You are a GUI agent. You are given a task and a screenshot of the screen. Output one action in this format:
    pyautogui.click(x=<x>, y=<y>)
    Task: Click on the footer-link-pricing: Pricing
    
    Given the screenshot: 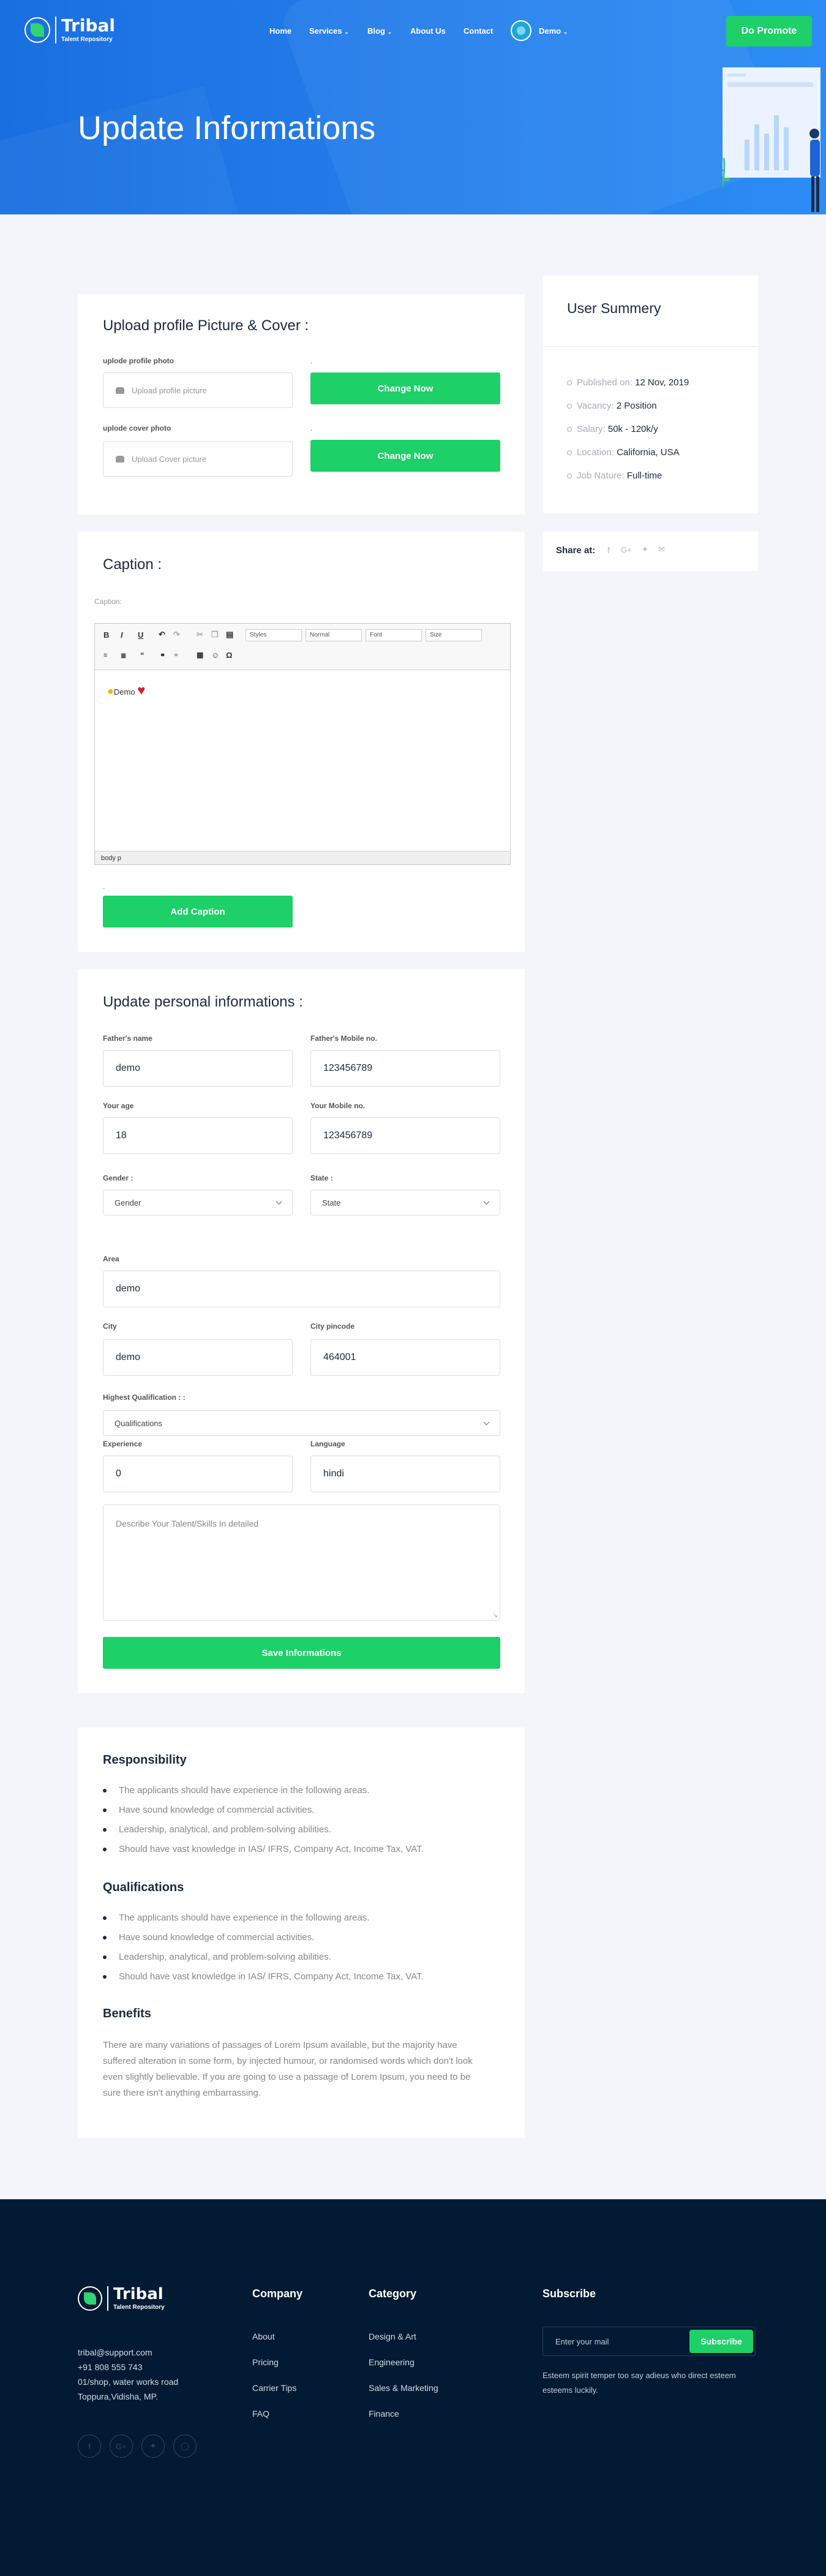 What is the action you would take?
    pyautogui.click(x=265, y=2362)
    